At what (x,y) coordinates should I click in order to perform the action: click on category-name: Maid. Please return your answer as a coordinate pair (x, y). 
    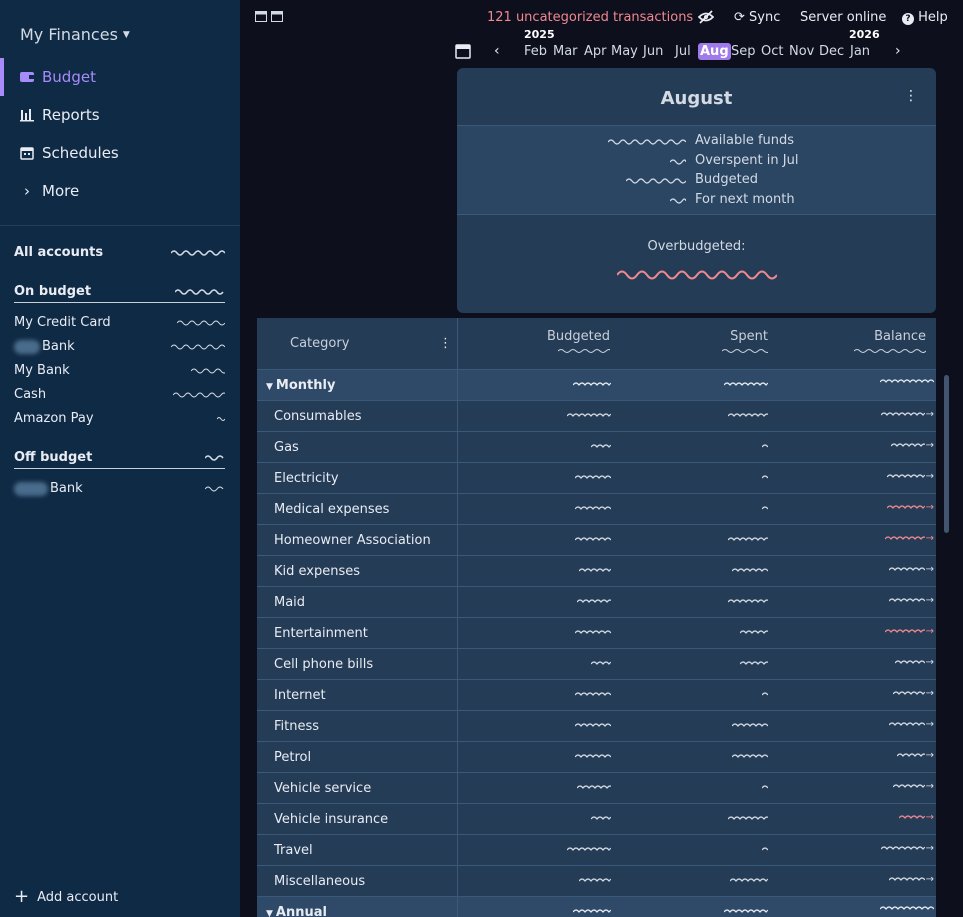
    Looking at the image, I should click on (289, 602).